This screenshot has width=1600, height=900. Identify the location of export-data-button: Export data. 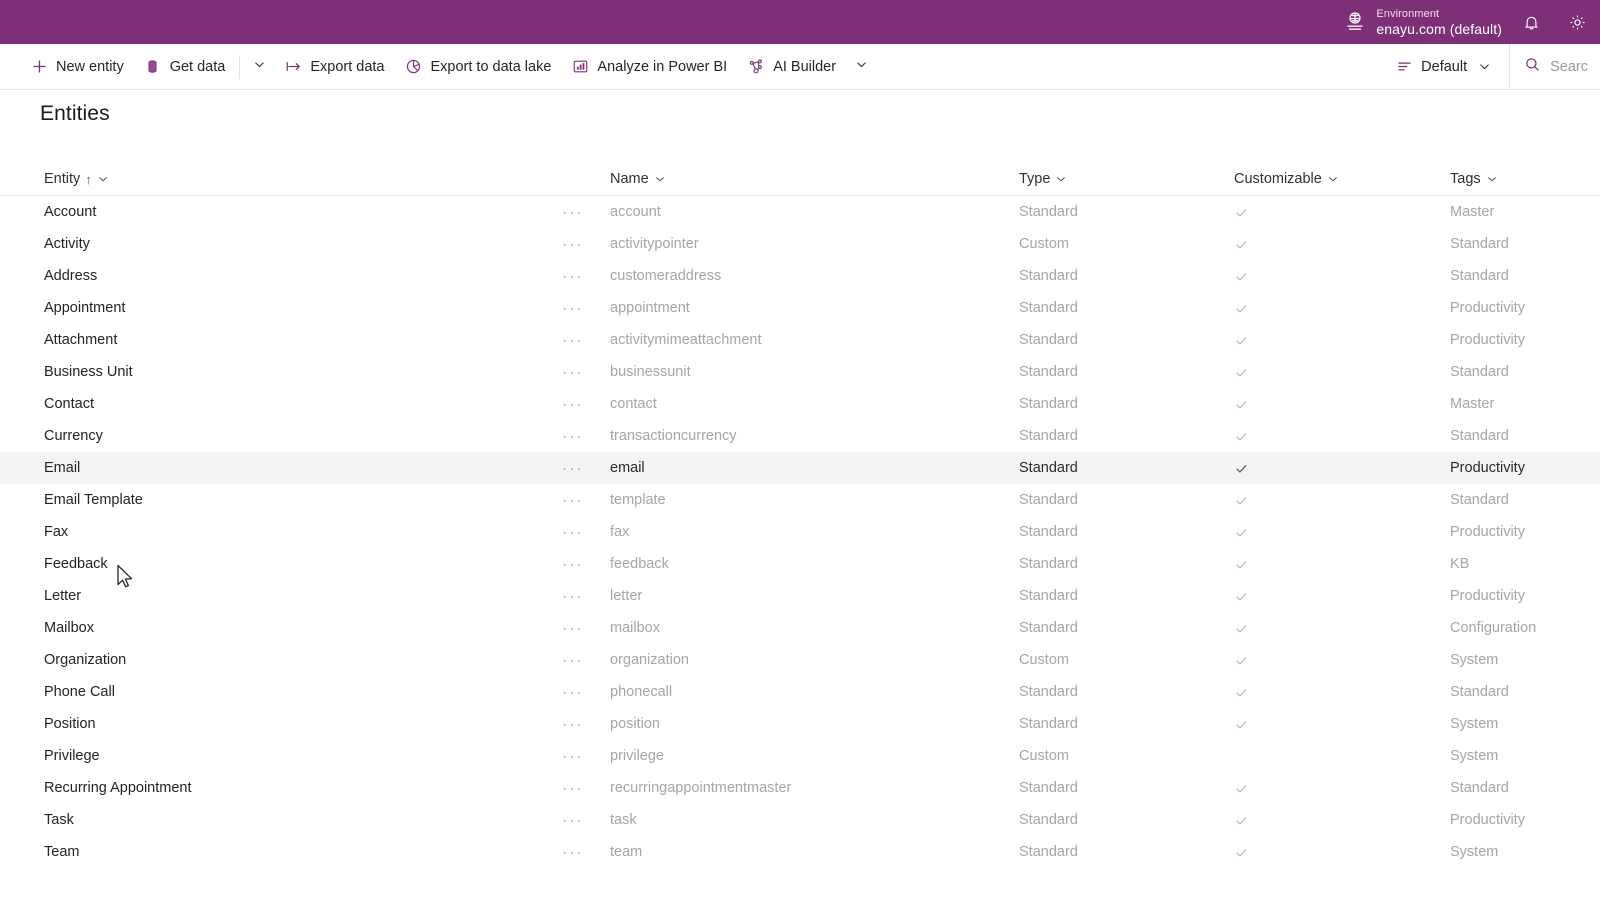
(334, 67).